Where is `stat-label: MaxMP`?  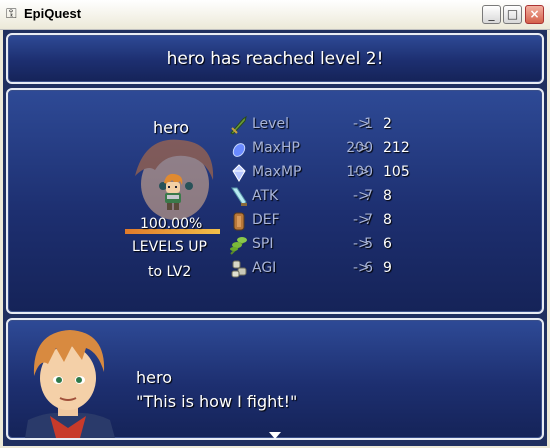
stat-label: MaxMP is located at coordinates (277, 172).